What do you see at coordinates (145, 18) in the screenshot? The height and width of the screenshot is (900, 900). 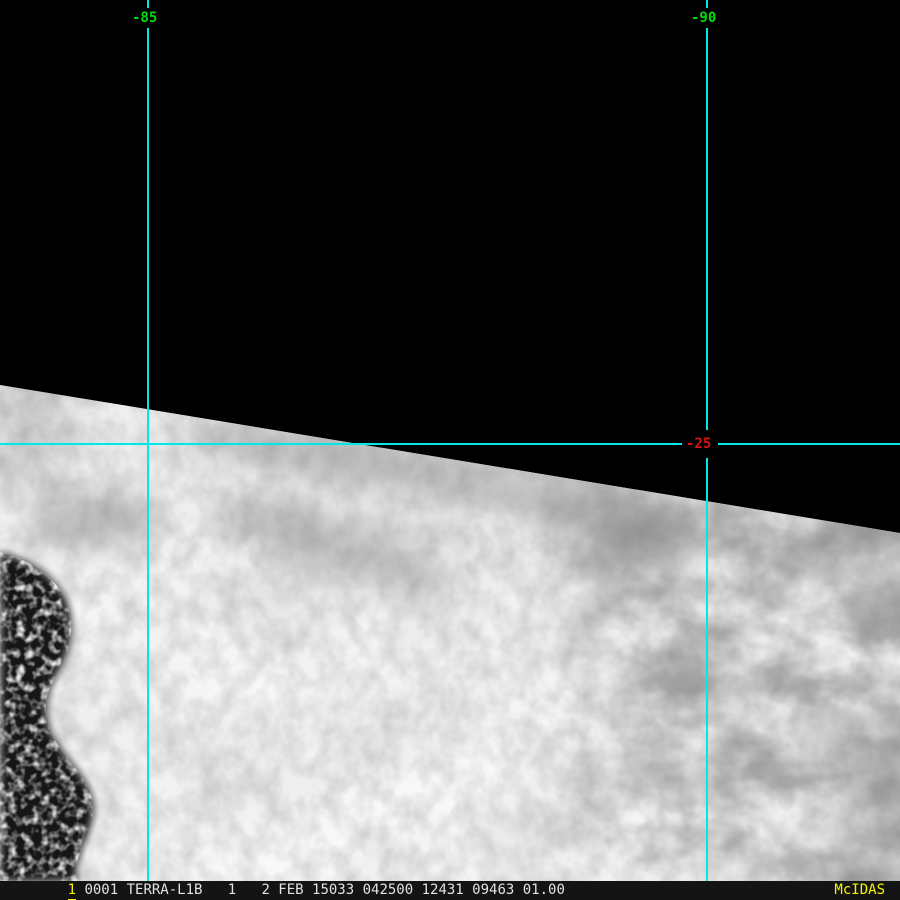 I see `longitude-label-85: -85` at bounding box center [145, 18].